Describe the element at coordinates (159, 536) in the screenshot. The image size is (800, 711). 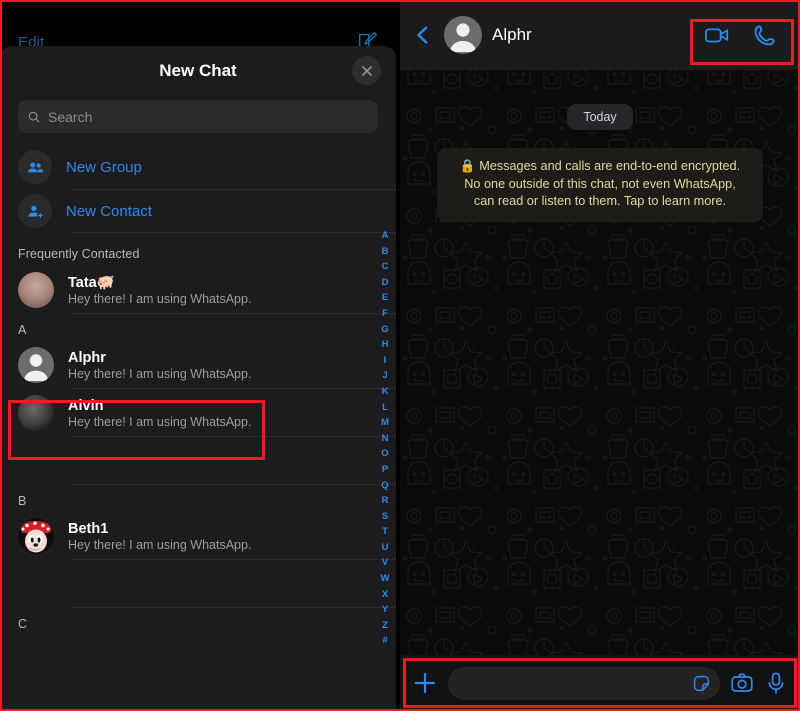
I see `list-item-text: Beth1 Hey there! I am using WhatsApp.` at that location.